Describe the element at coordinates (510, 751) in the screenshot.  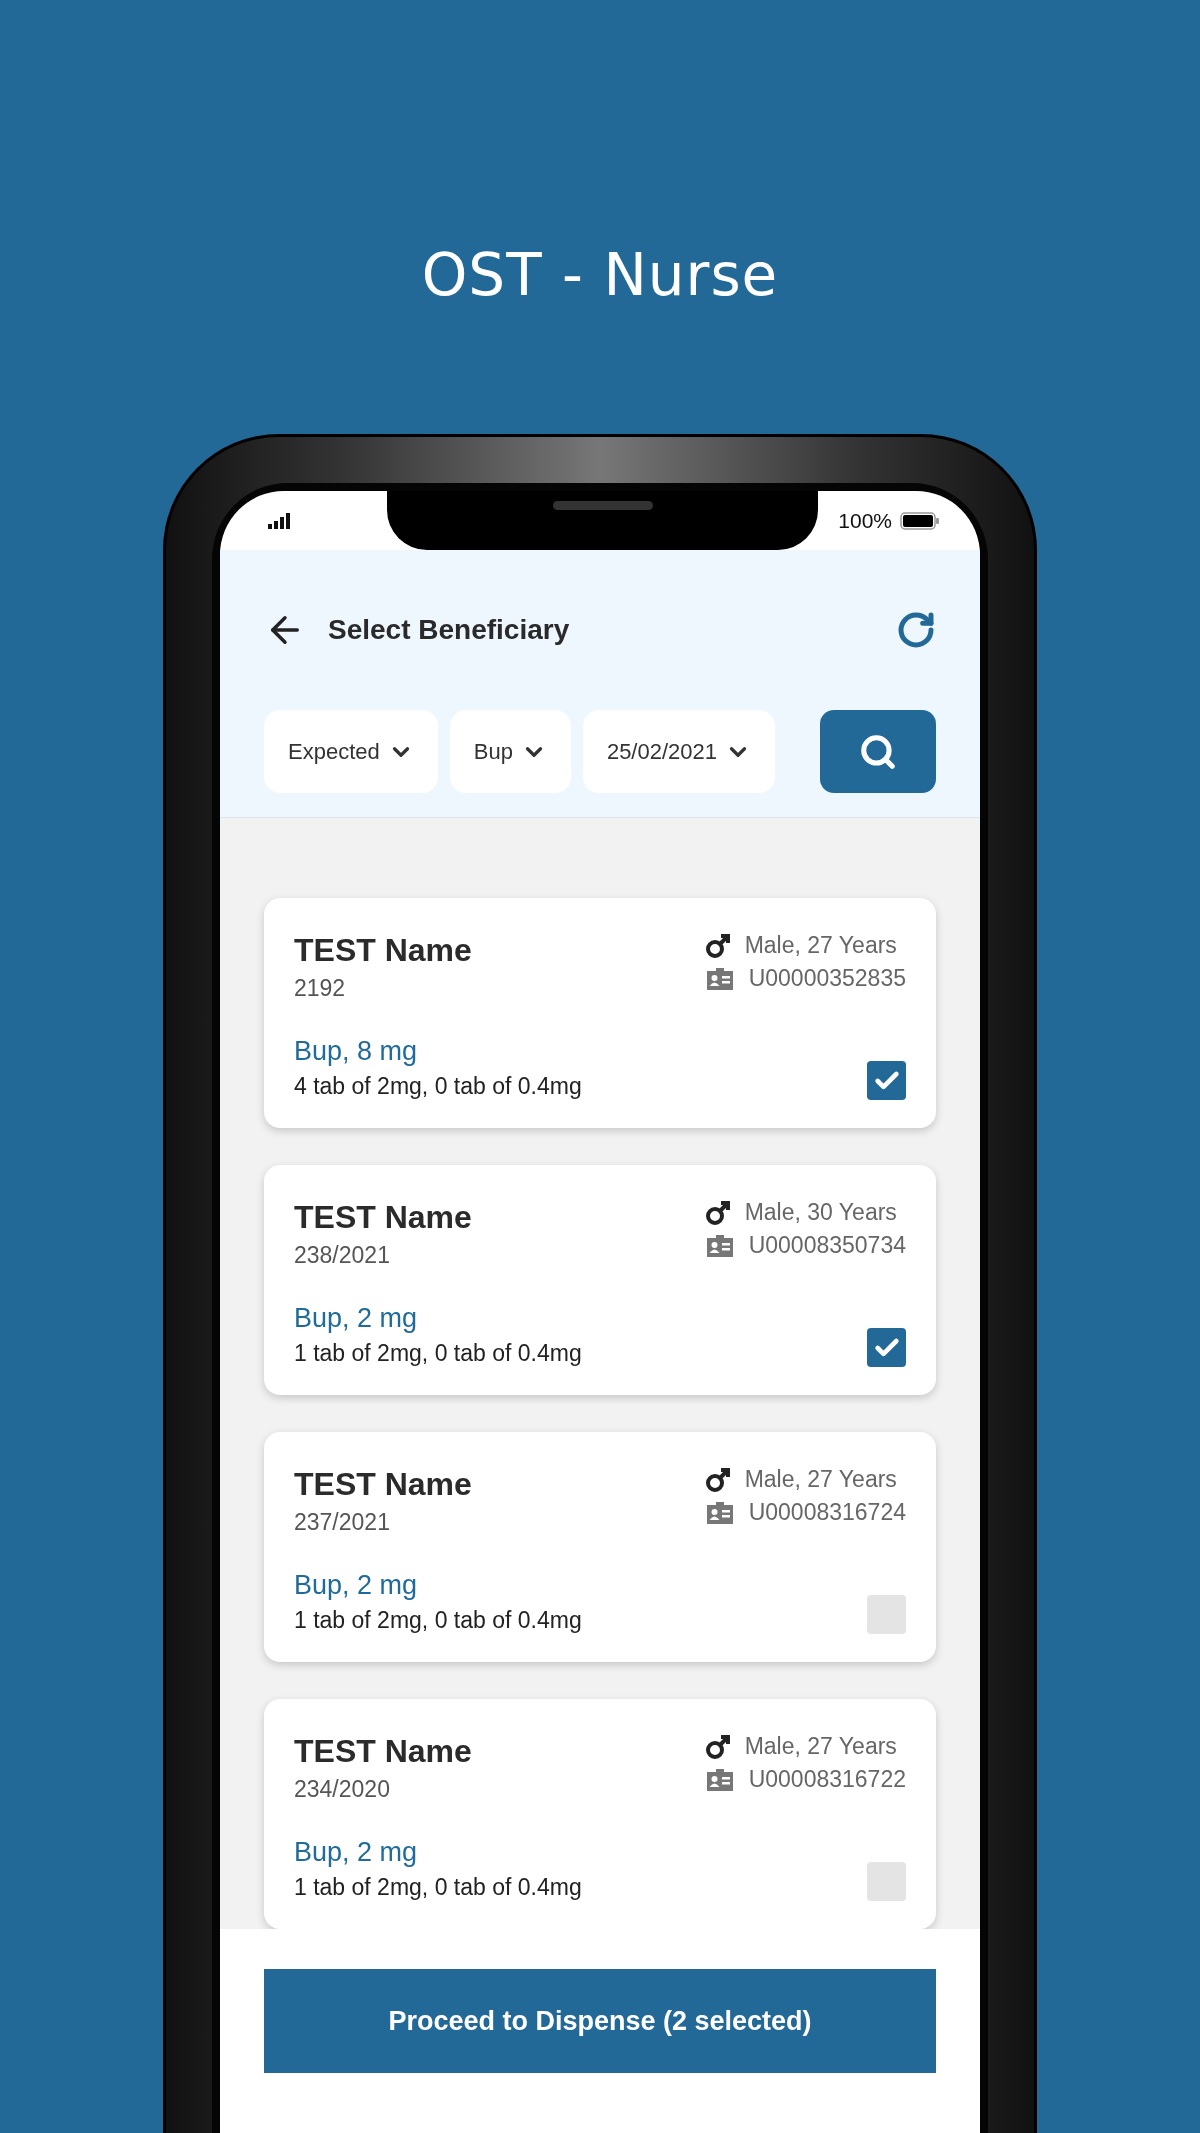
I see `filter-dropdown: Bup` at that location.